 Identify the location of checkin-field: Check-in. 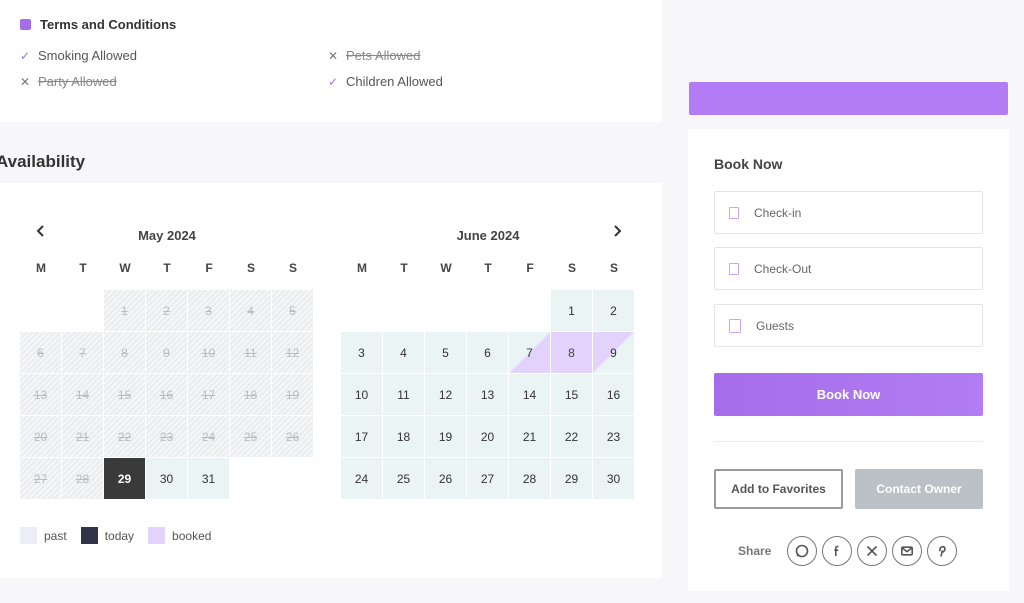
(848, 212).